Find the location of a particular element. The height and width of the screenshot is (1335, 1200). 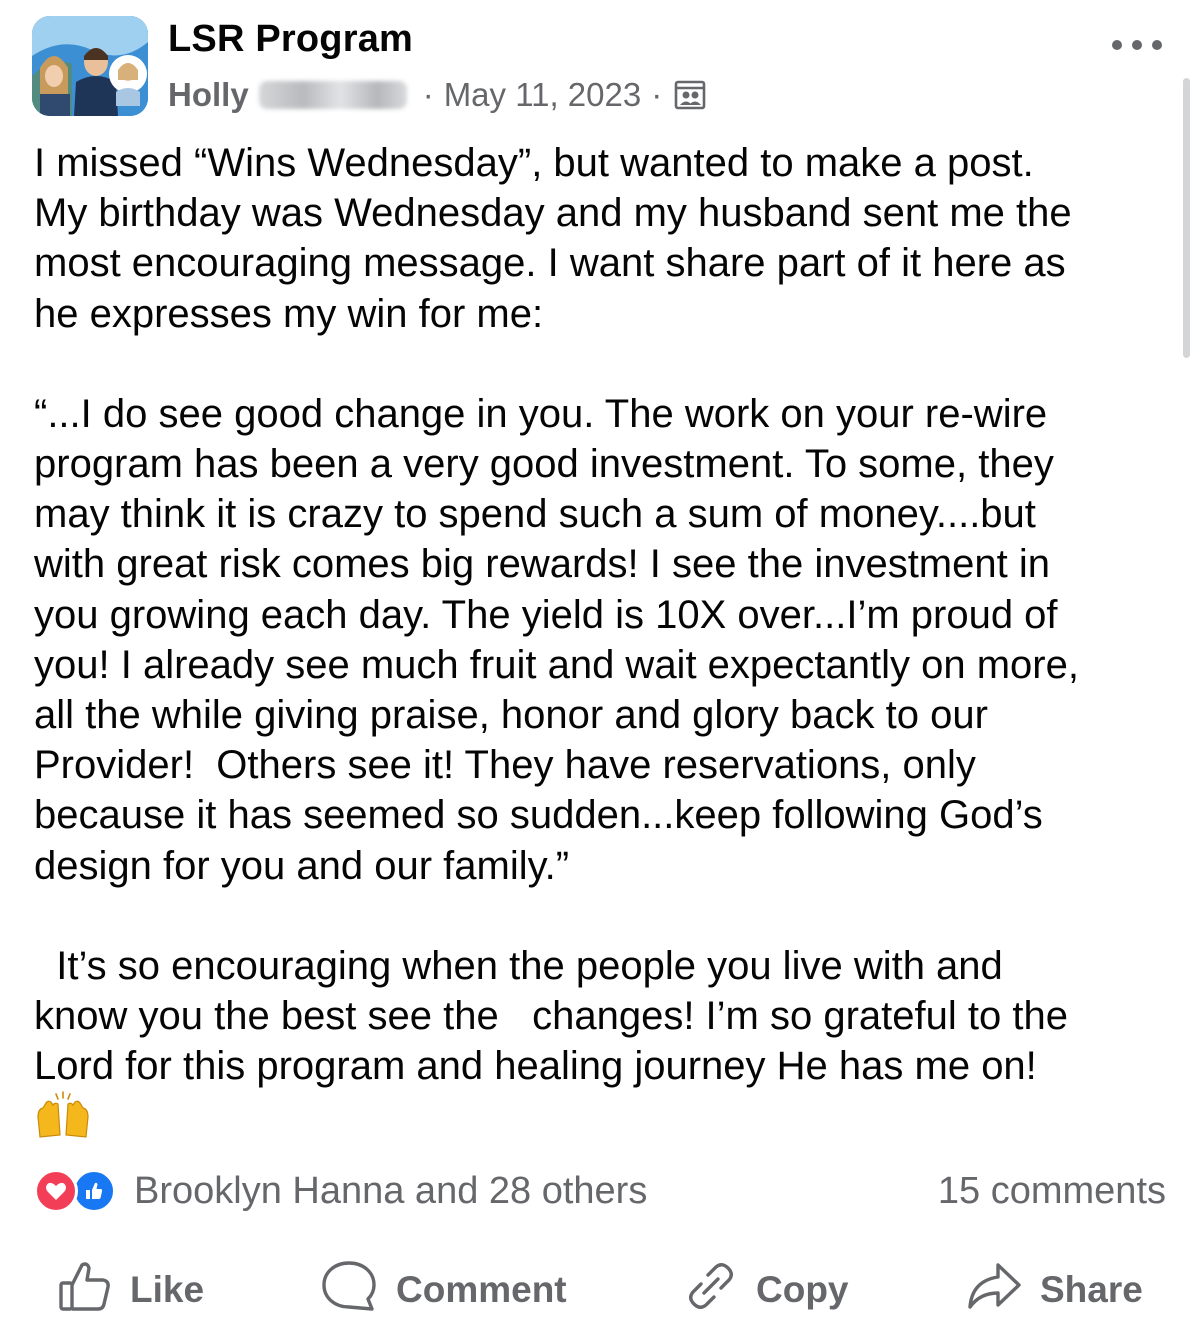

comment-bubble-icon is located at coordinates (349, 1290).